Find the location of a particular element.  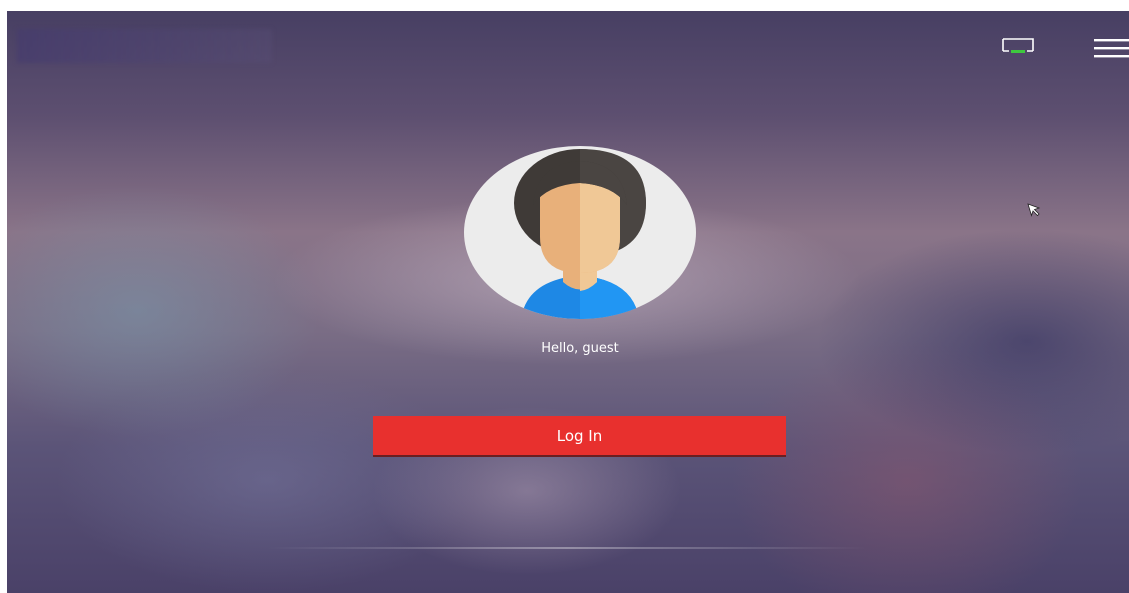

footer-divider is located at coordinates (567, 548).